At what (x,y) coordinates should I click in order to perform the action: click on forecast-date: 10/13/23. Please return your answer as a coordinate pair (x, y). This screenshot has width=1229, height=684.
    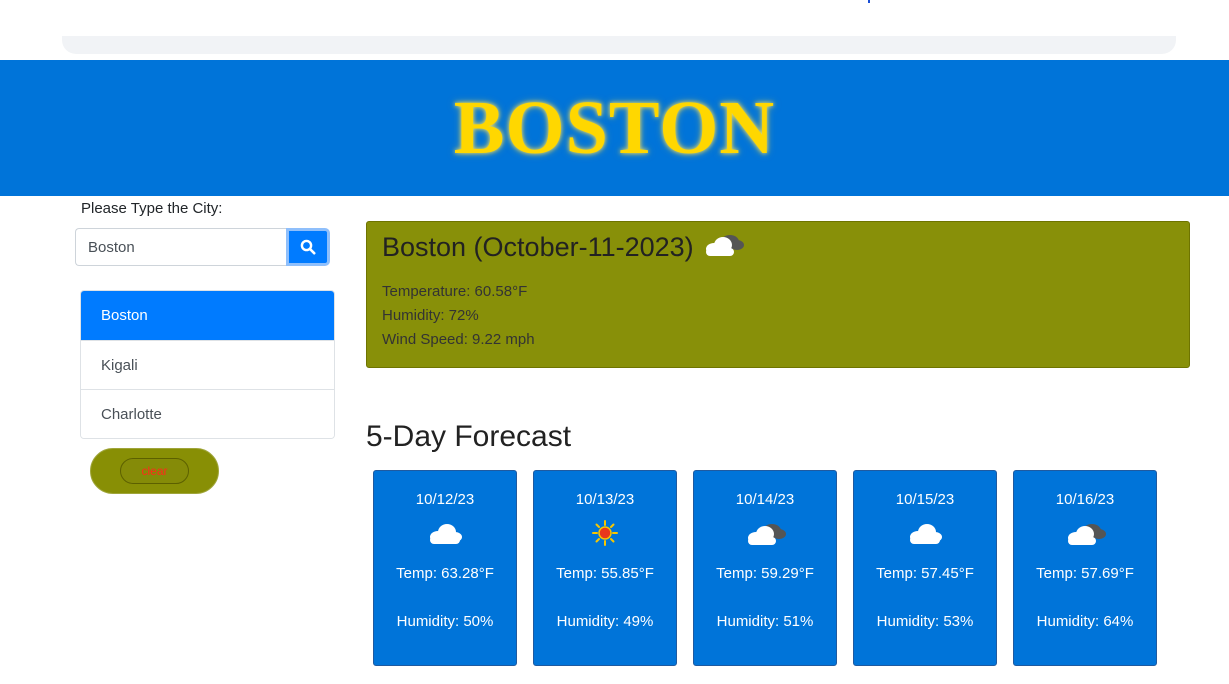
    Looking at the image, I should click on (605, 499).